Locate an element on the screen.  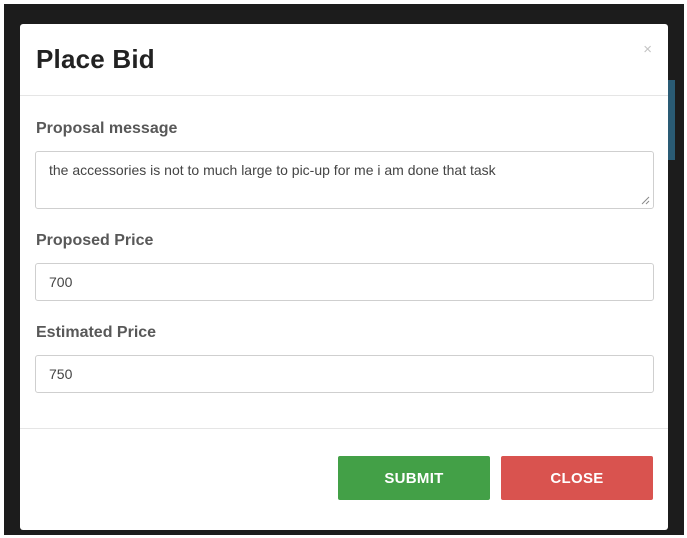
proposed-price-label: Proposed Price is located at coordinates (95, 240).